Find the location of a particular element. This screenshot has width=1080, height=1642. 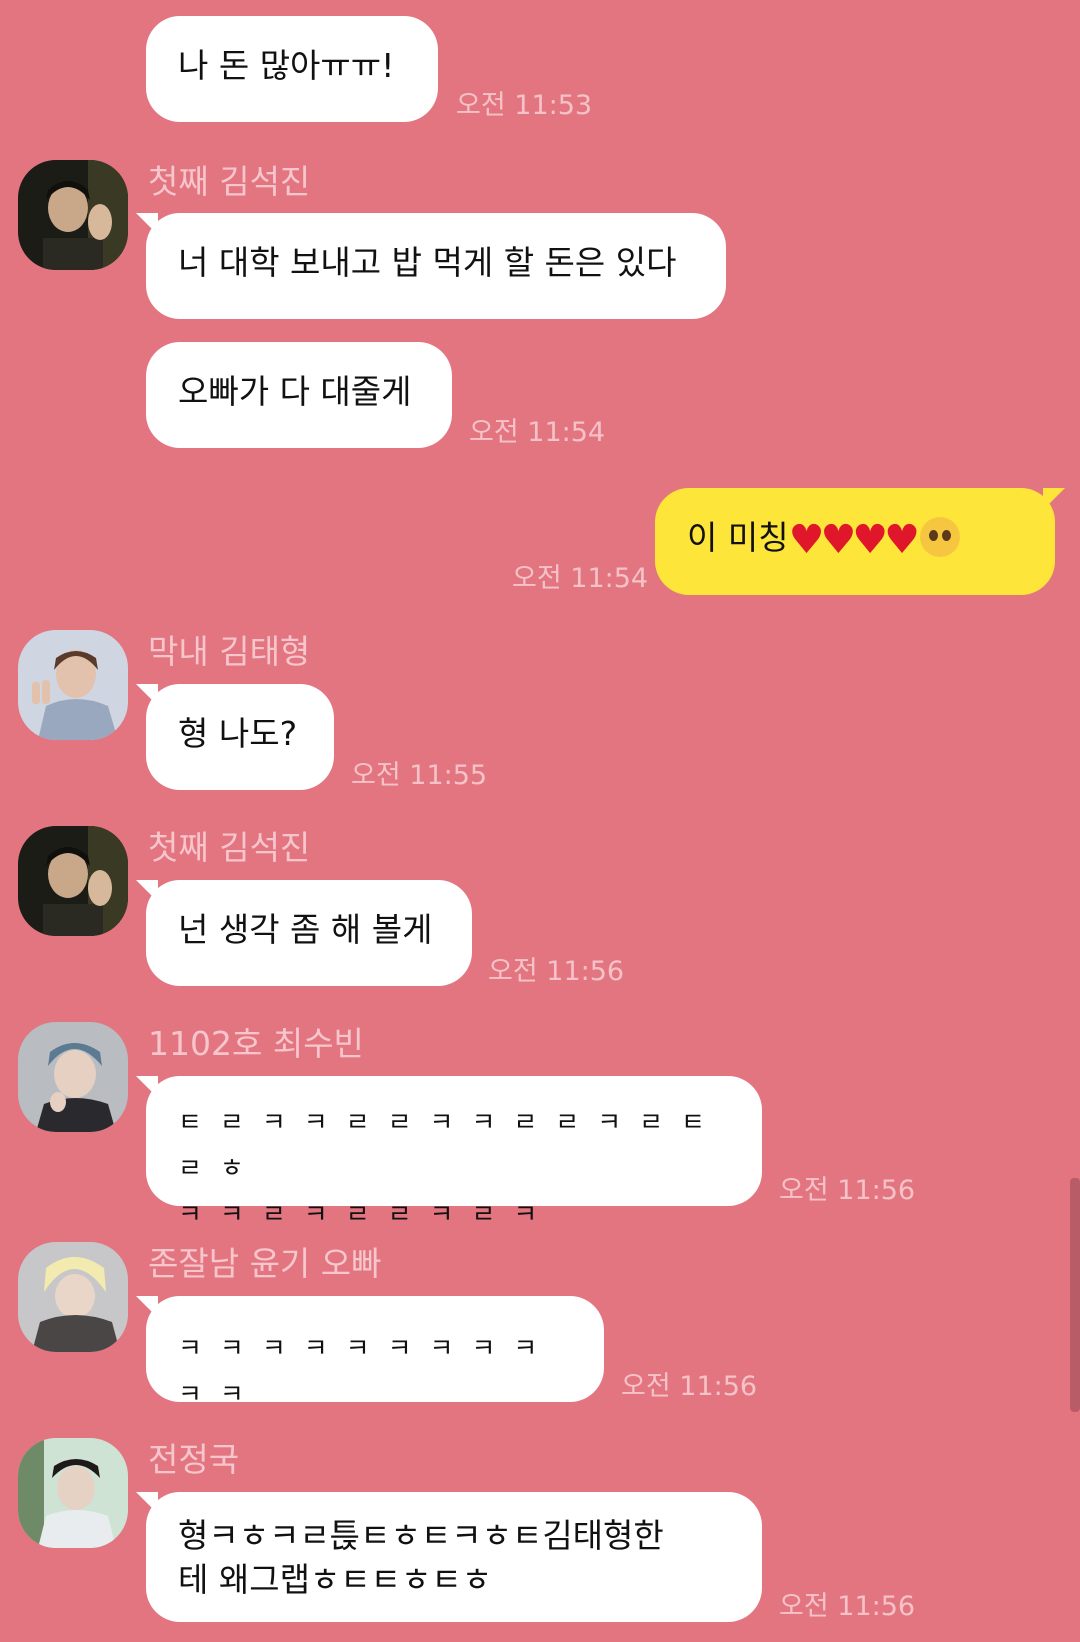

message-bubble: 넌 생각 좀 해 볼게 is located at coordinates (304, 933).